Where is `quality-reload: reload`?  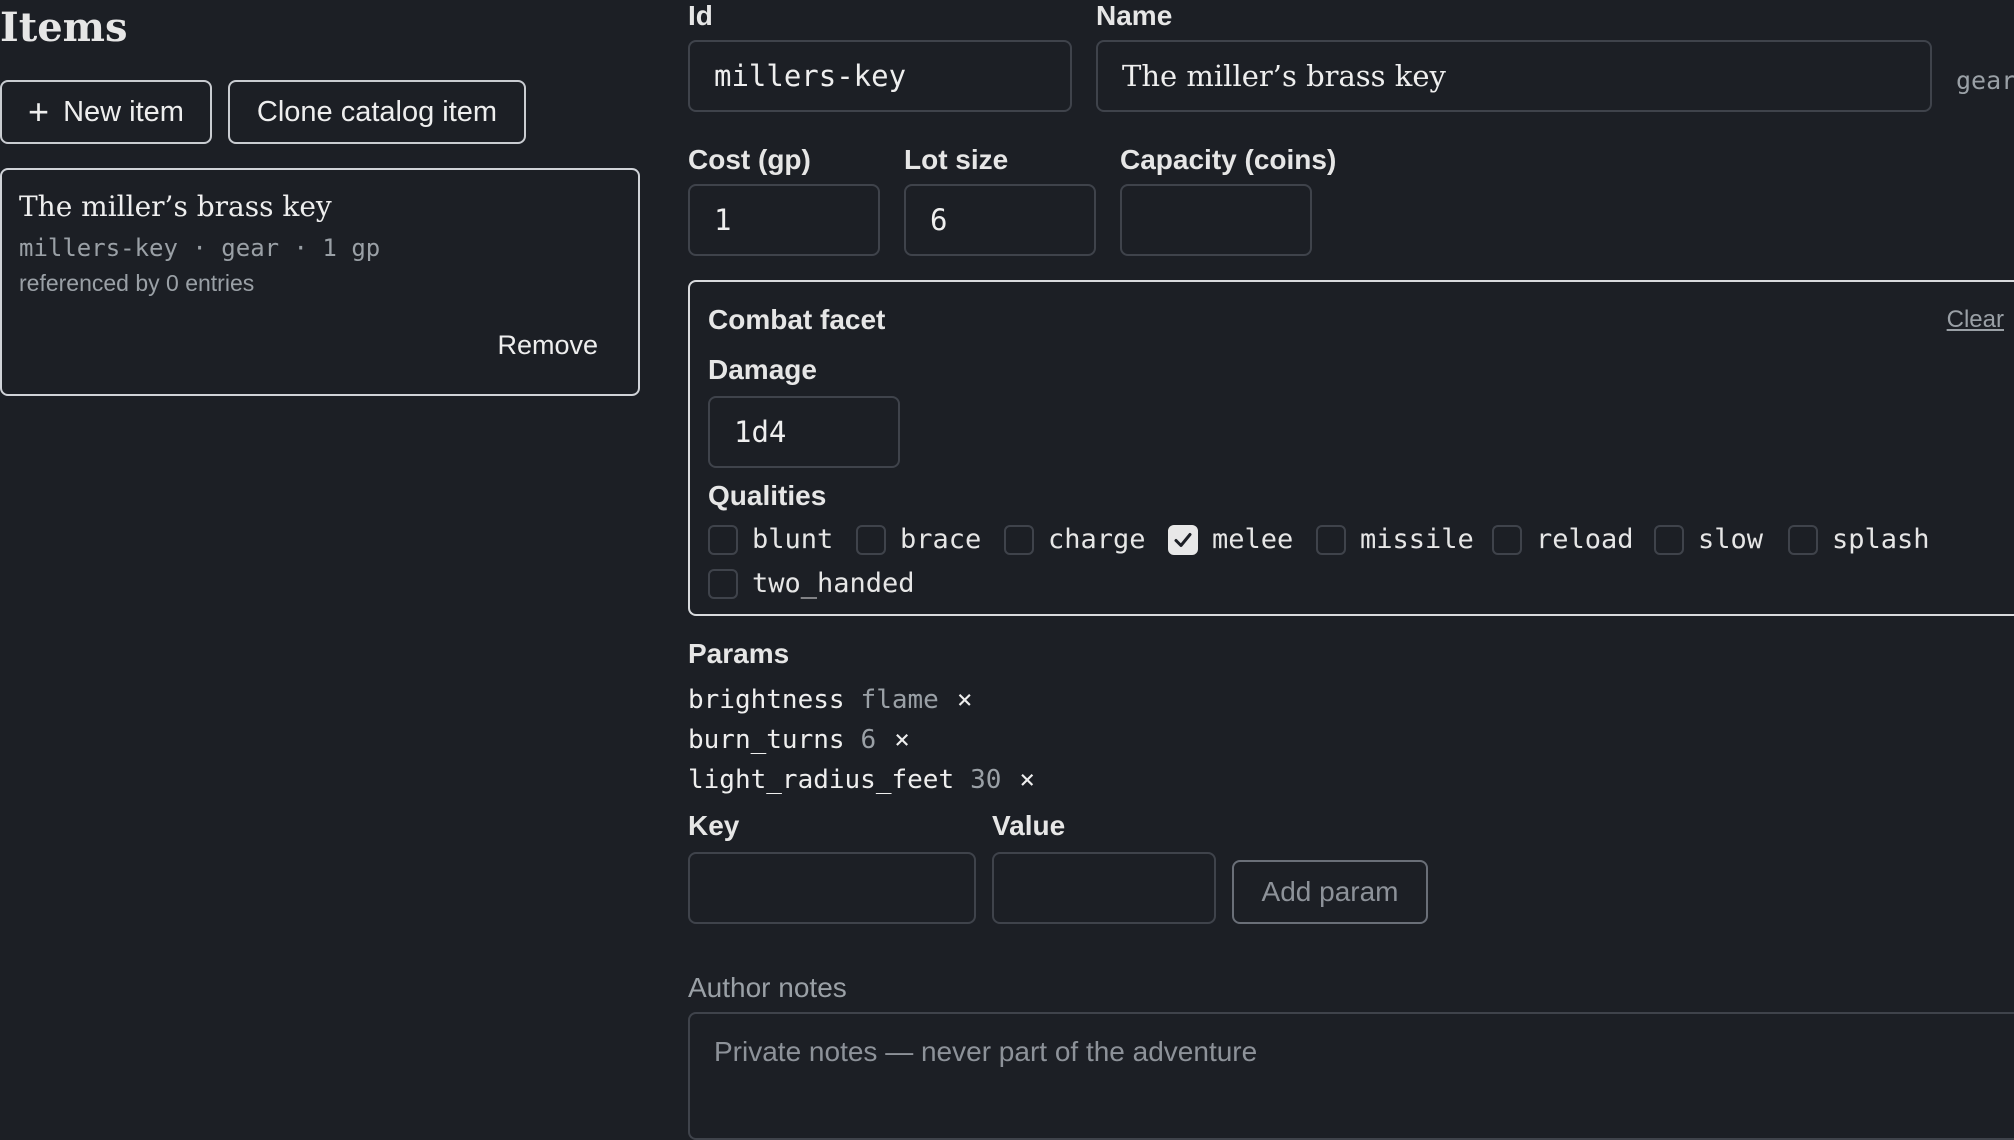
quality-reload: reload is located at coordinates (1563, 539).